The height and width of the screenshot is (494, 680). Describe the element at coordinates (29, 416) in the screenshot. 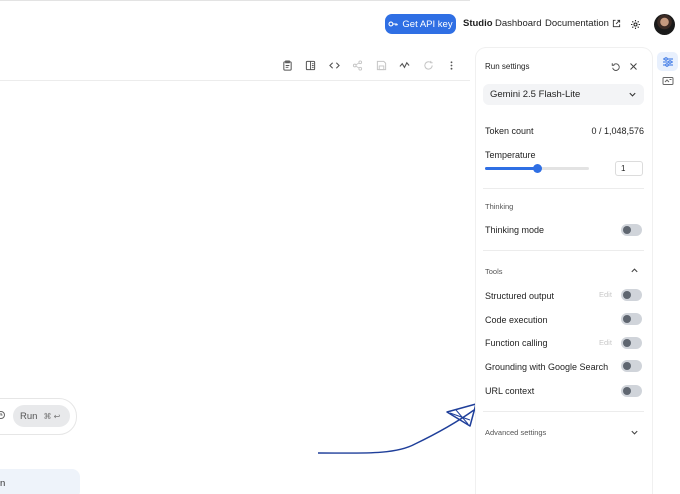

I see `run-label: Run` at that location.